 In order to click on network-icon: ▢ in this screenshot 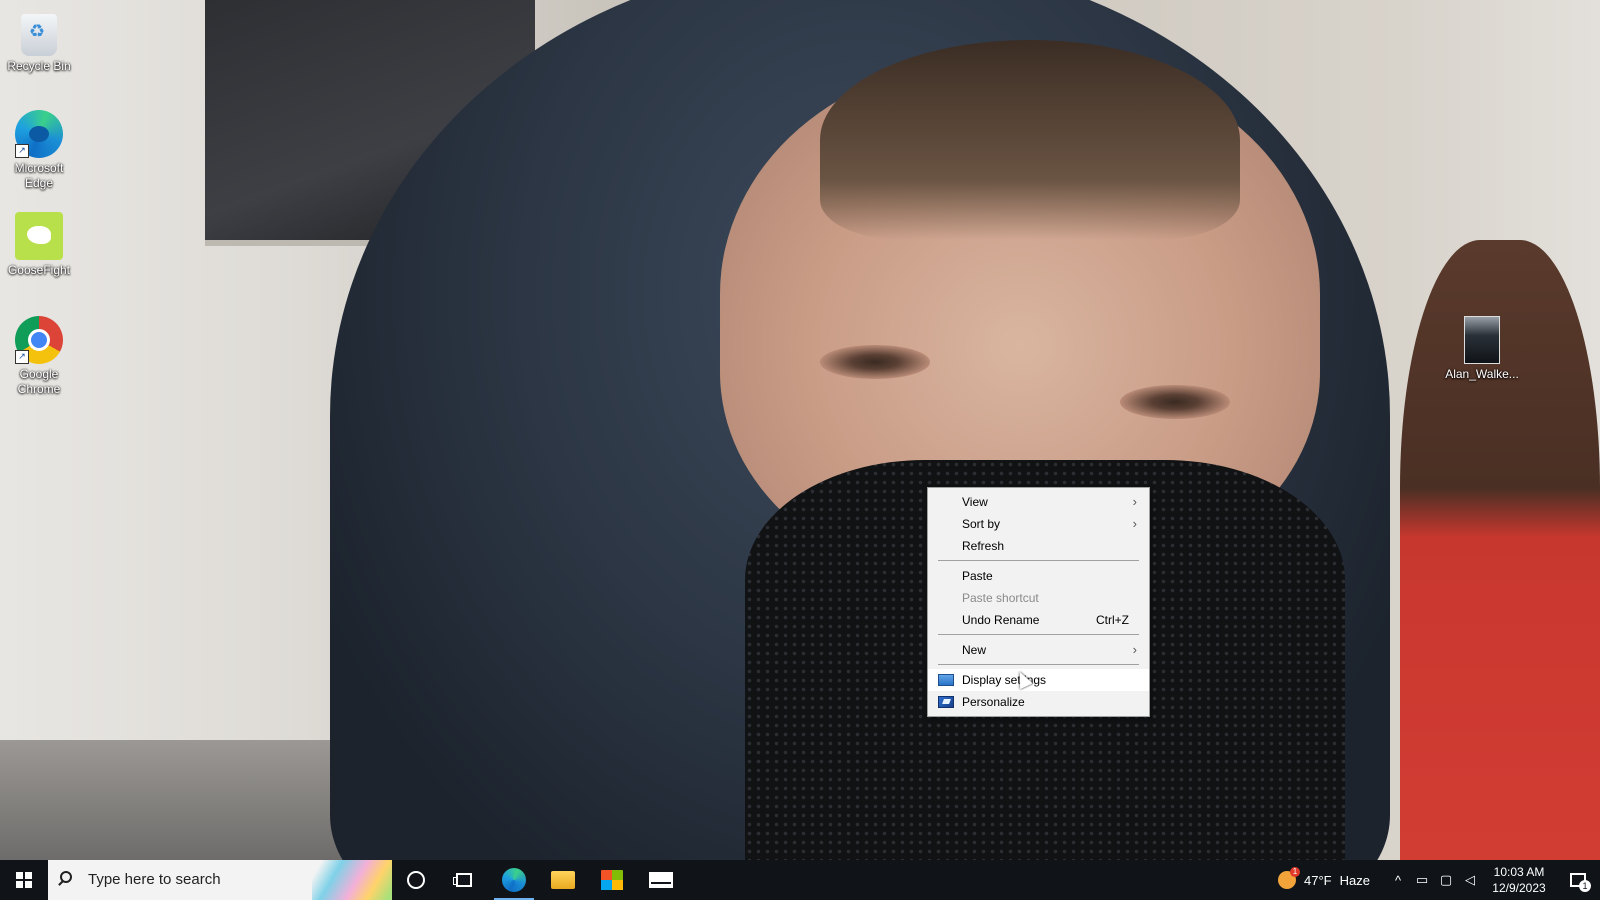, I will do `click(1446, 880)`.